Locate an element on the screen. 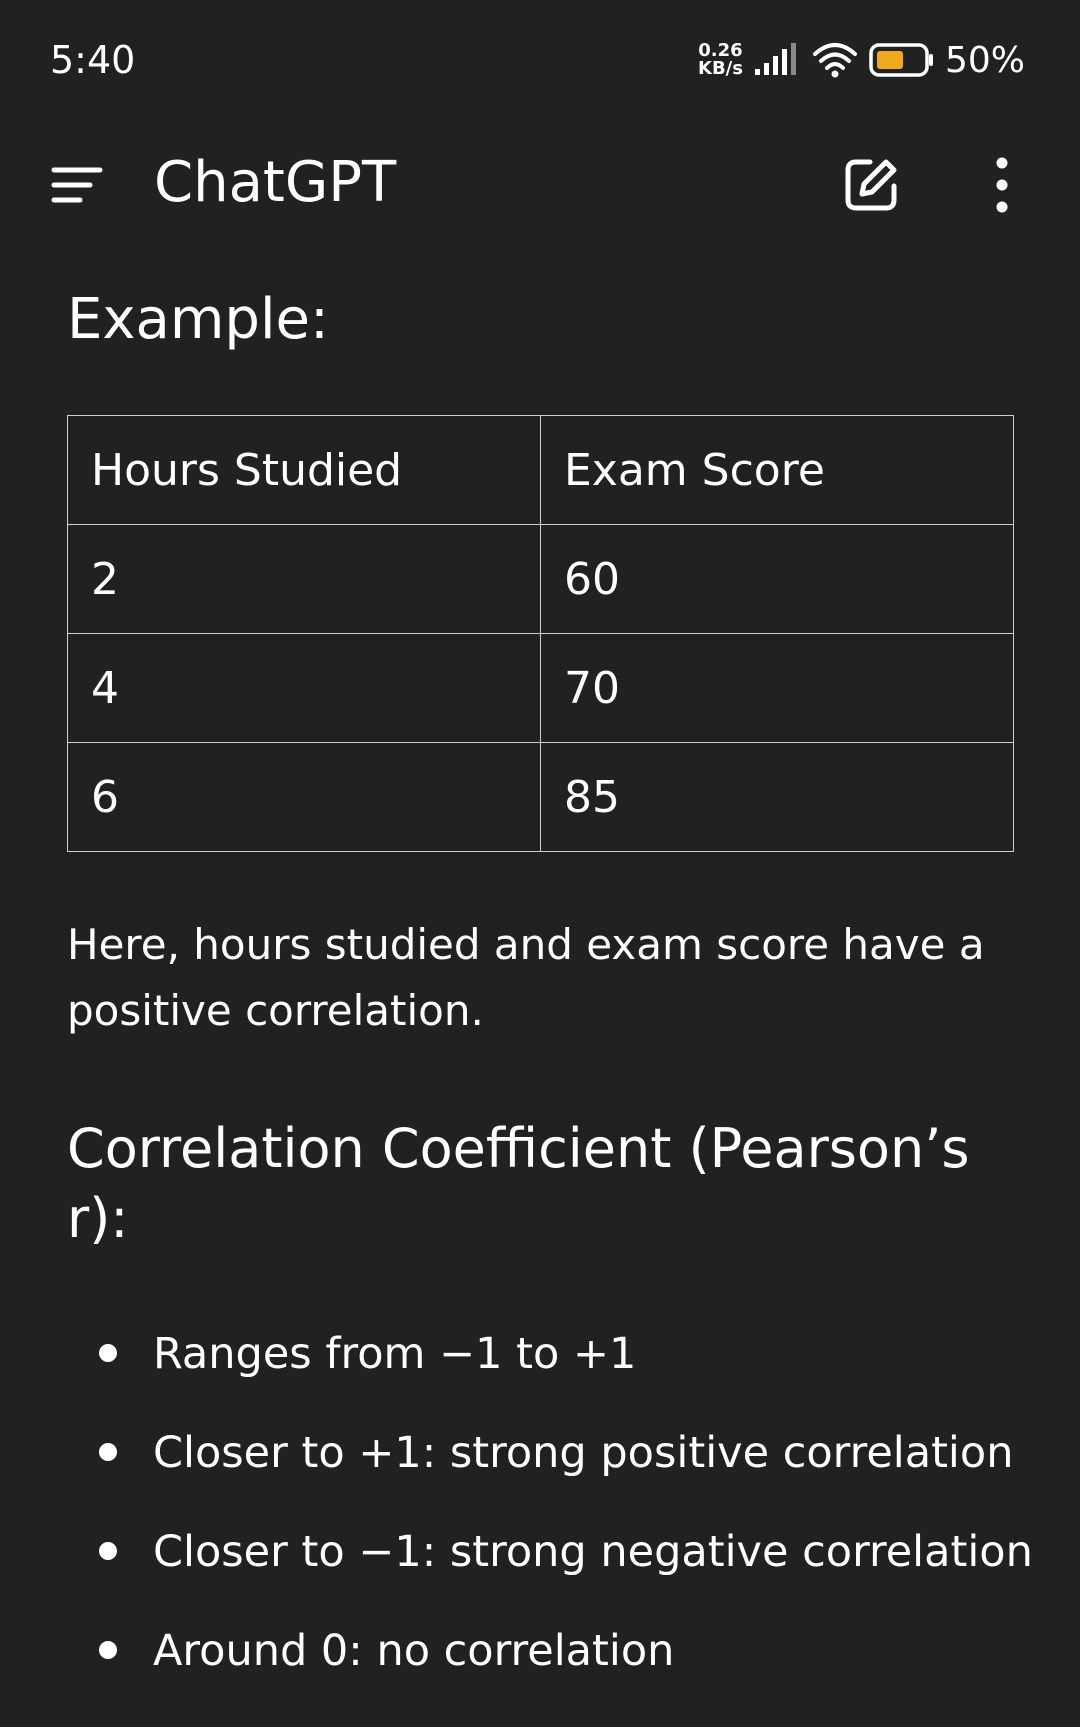 The width and height of the screenshot is (1080, 1727). signal-icon is located at coordinates (775, 59).